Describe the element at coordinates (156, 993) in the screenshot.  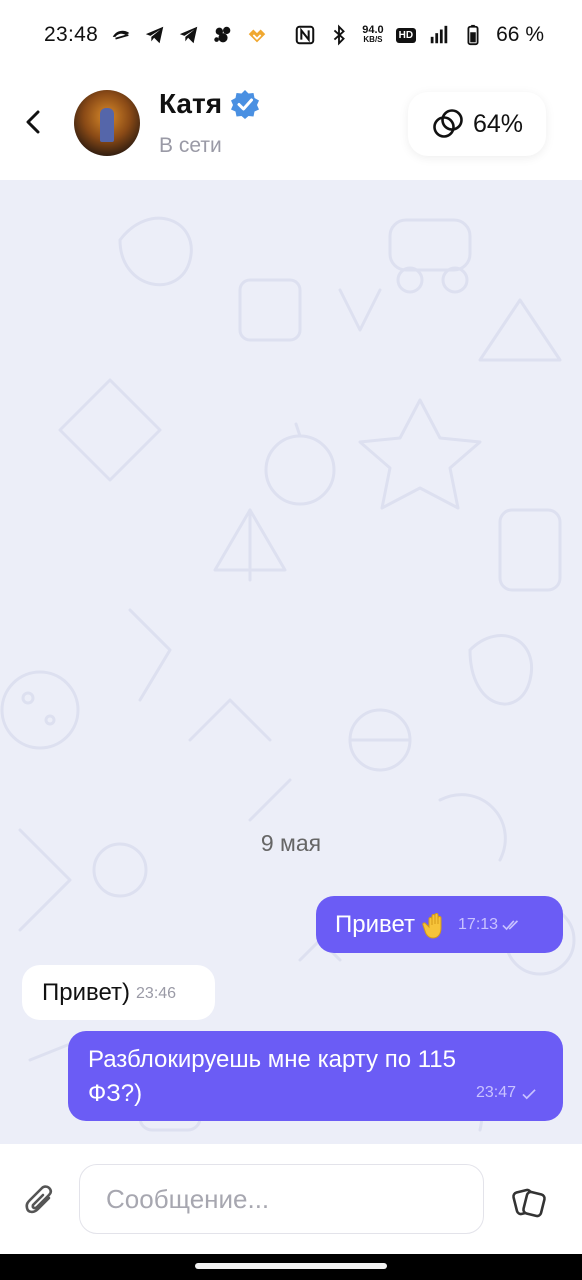
I see `message-time: 23:46` at that location.